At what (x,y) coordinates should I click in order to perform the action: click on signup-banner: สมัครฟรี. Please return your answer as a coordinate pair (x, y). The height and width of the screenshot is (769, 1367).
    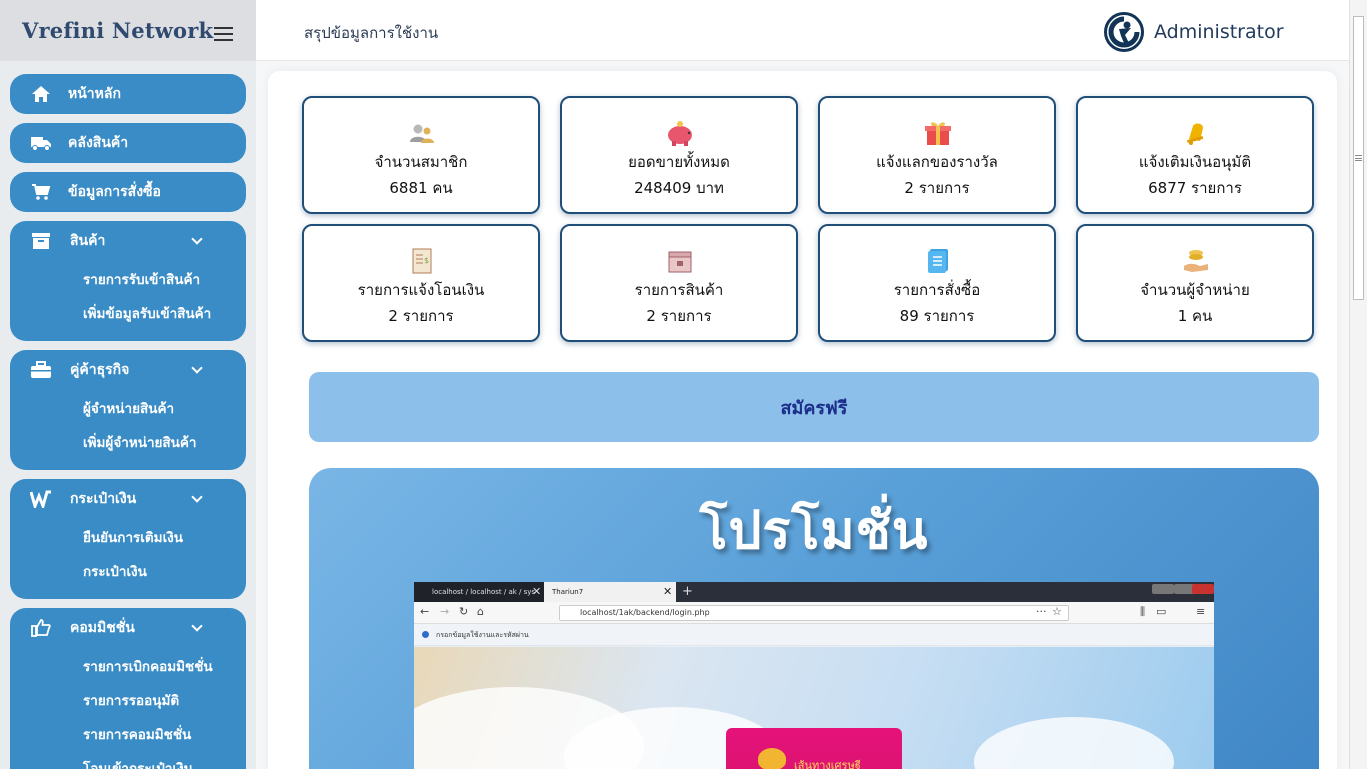
    Looking at the image, I should click on (814, 407).